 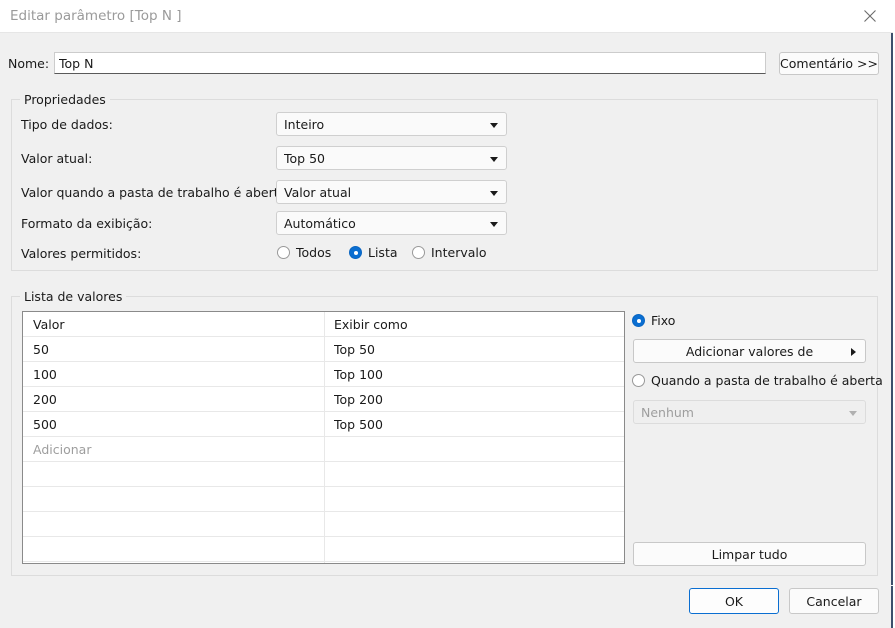 What do you see at coordinates (96, 16) in the screenshot?
I see `dialog-title: Editar parâmetro [Top N ]` at bounding box center [96, 16].